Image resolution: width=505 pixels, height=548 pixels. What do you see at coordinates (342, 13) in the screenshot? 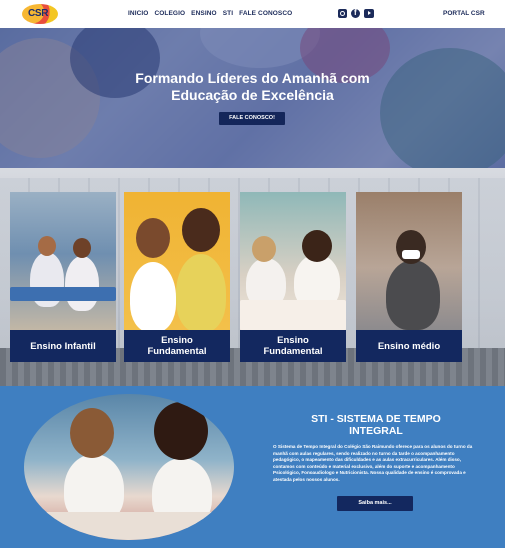
I see `instagram-icon` at bounding box center [342, 13].